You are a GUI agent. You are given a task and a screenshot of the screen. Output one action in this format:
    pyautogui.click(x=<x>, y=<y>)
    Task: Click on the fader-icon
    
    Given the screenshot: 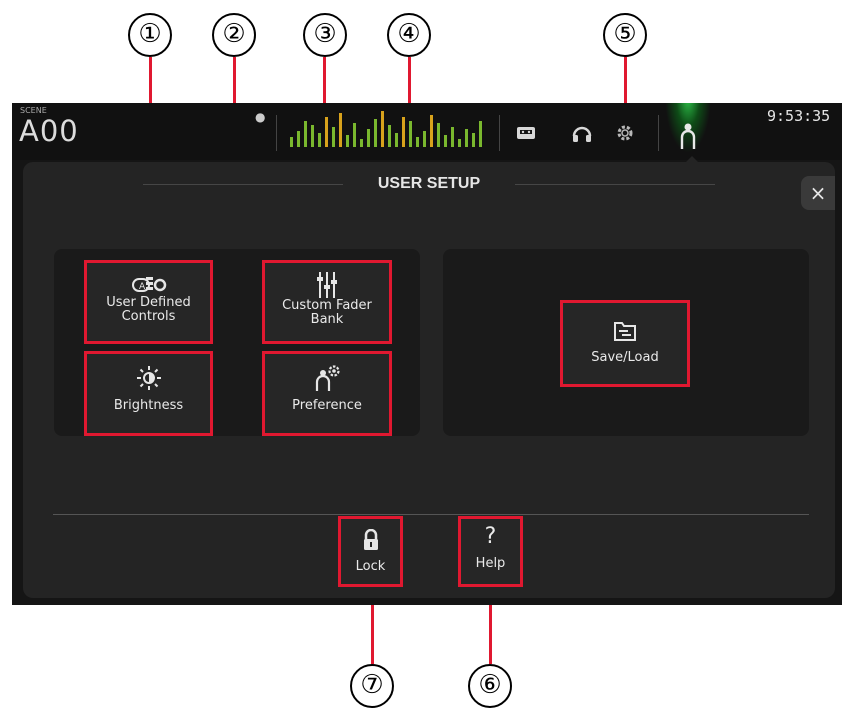 What is the action you would take?
    pyautogui.click(x=327, y=285)
    